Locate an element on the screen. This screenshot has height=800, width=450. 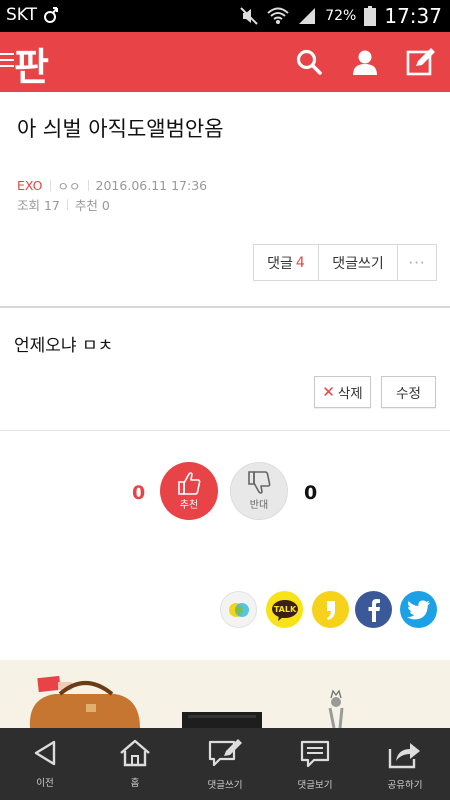
nav-prev: 이전 is located at coordinates (45, 764).